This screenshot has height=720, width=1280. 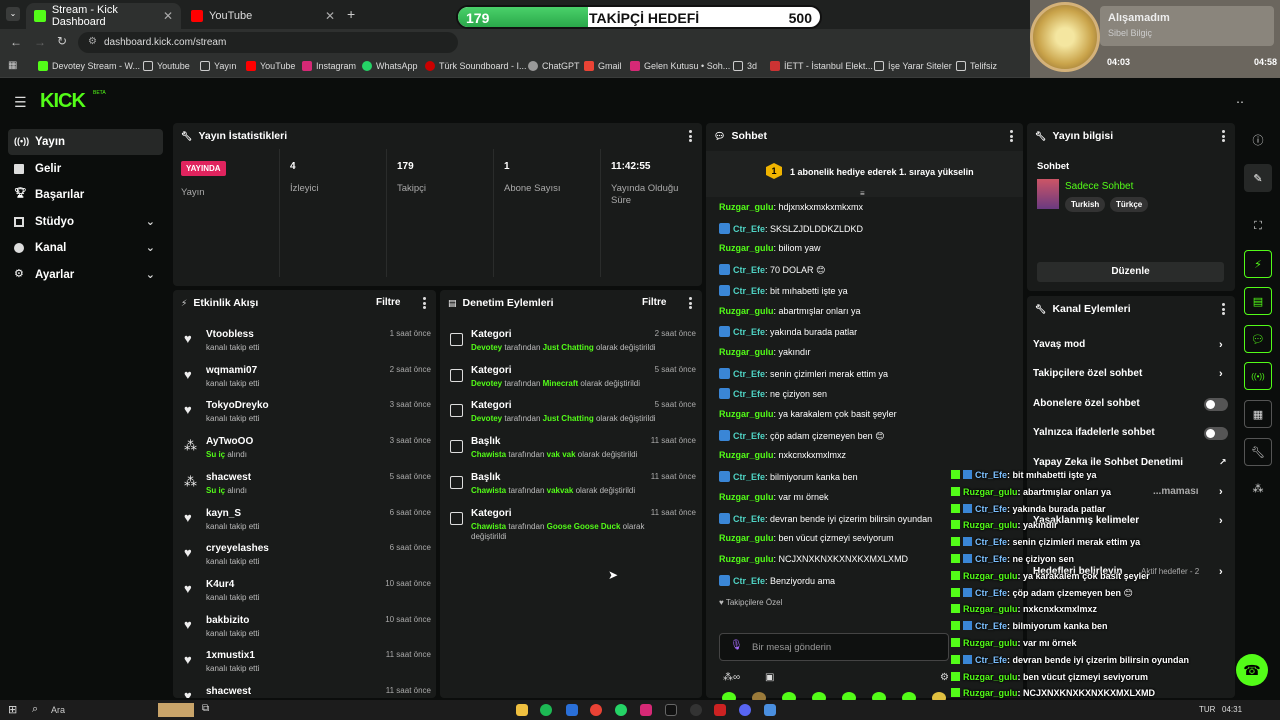 I want to click on filter-lines-icon: ≡, so click(x=862, y=193).